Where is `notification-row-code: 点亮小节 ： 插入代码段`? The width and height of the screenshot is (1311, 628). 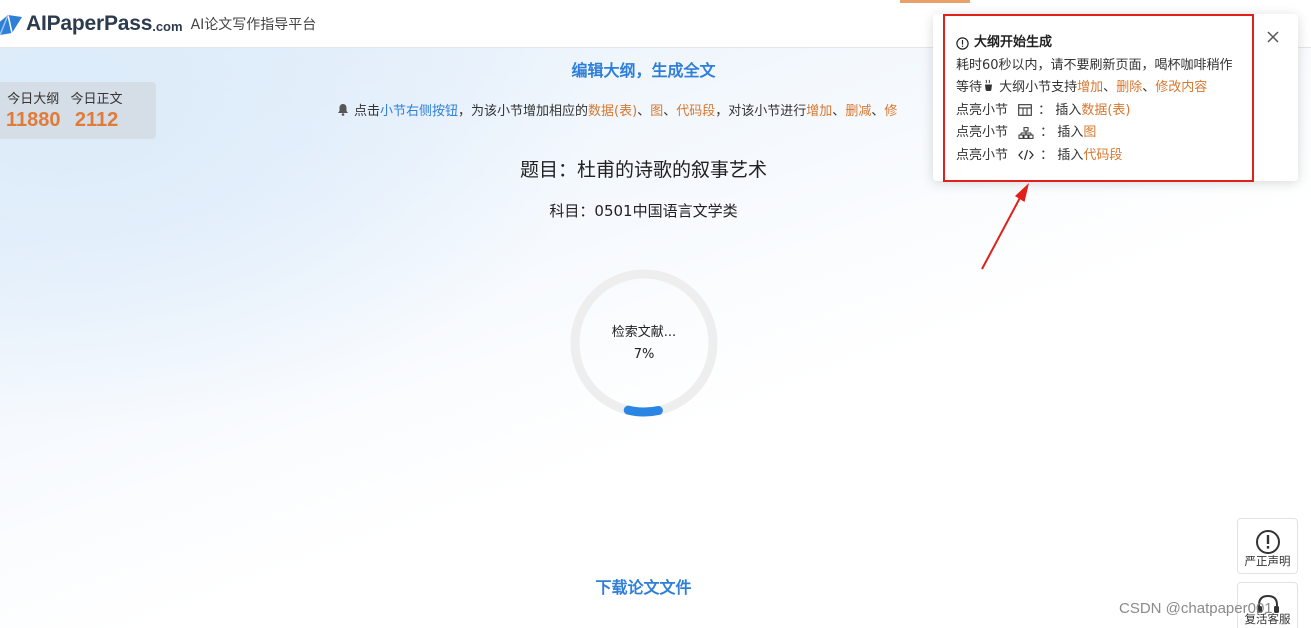 notification-row-code: 点亮小节 ： 插入代码段 is located at coordinates (1094, 156).